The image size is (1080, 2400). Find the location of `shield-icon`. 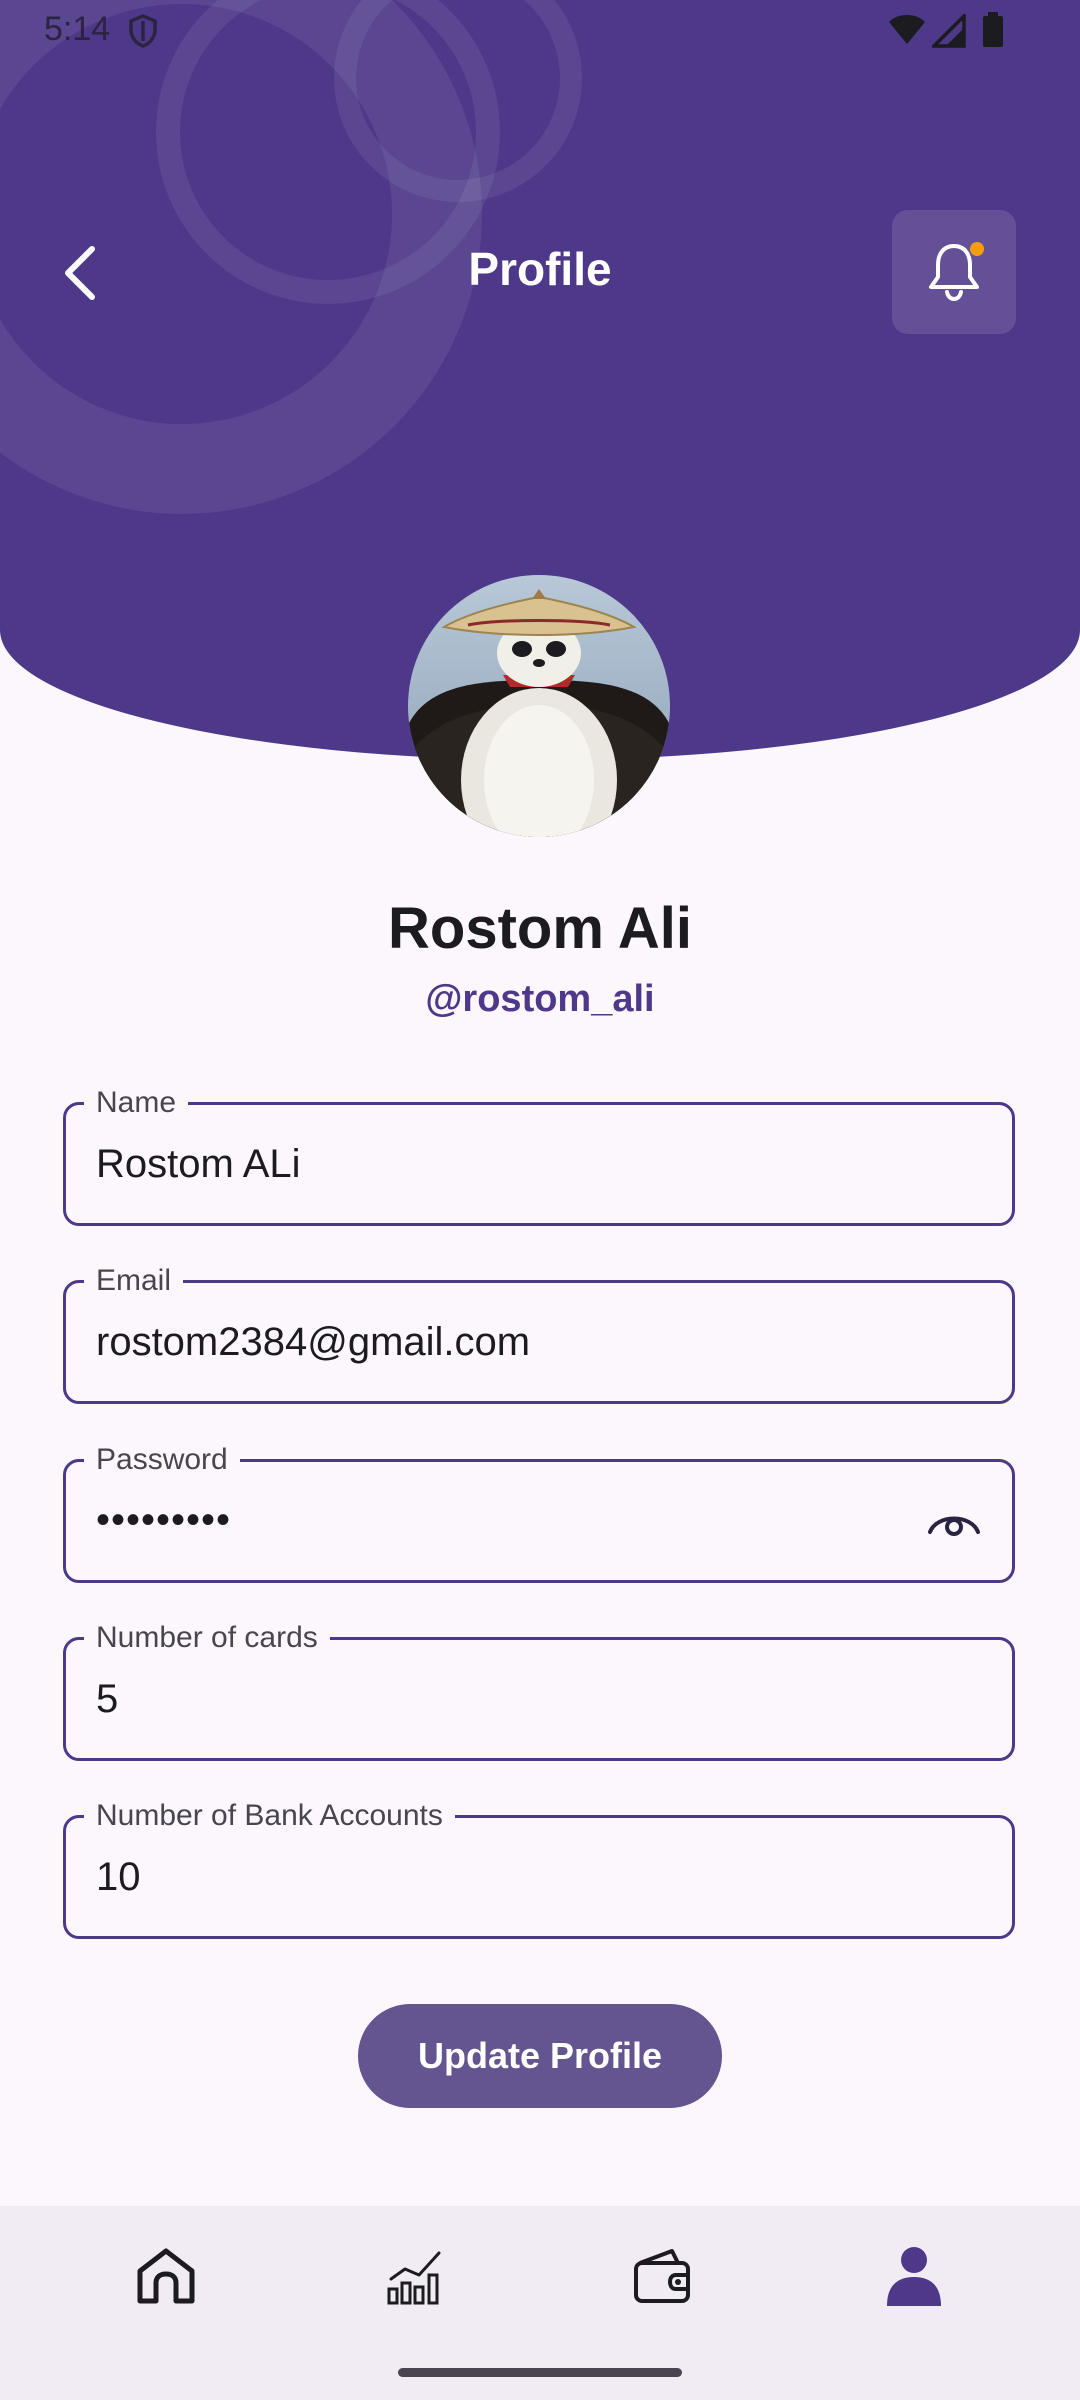

shield-icon is located at coordinates (143, 33).